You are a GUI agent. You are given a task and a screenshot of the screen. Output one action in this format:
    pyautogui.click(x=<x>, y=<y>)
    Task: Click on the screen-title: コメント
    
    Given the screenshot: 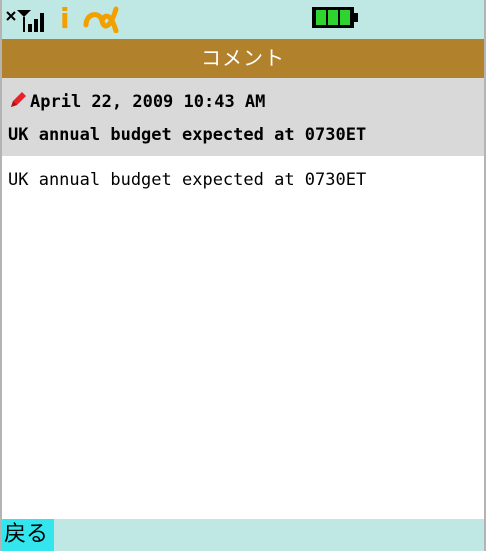 What is the action you would take?
    pyautogui.click(x=243, y=58)
    